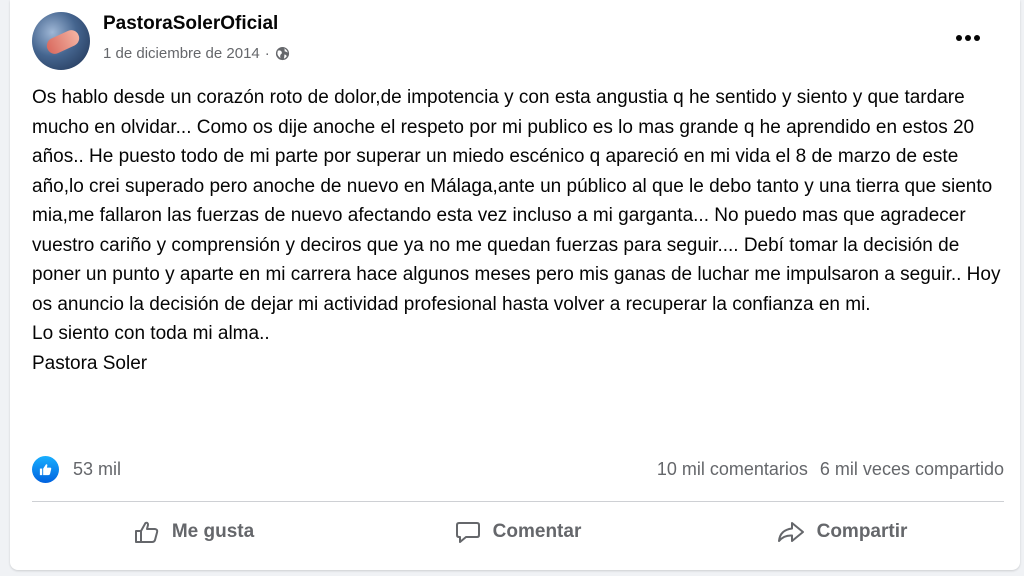 The image size is (1024, 576). I want to click on post-paragraph: Lo siento con toda mi alma.., so click(151, 333).